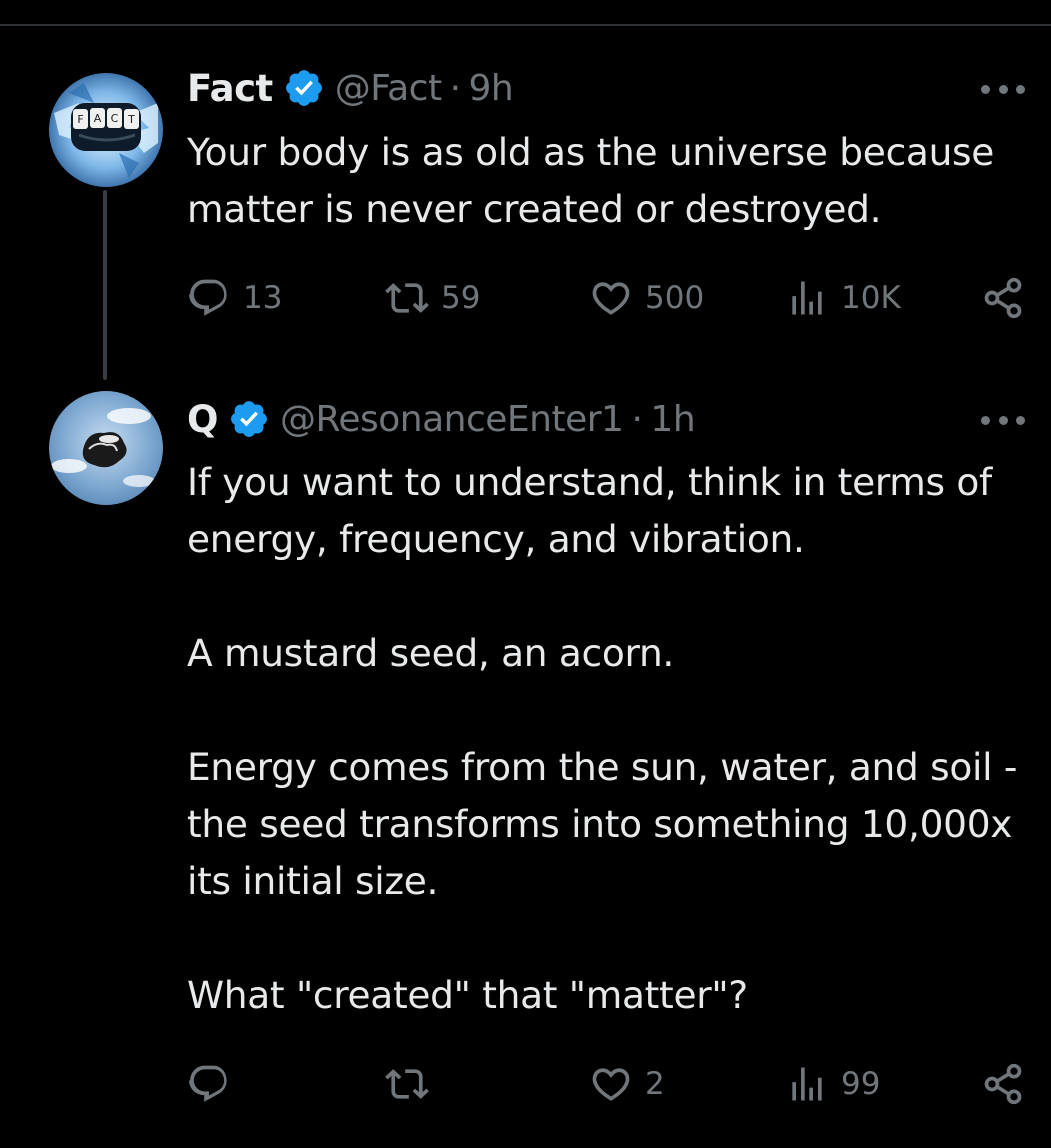 Image resolution: width=1051 pixels, height=1148 pixels. I want to click on repost-button: 59, so click(432, 298).